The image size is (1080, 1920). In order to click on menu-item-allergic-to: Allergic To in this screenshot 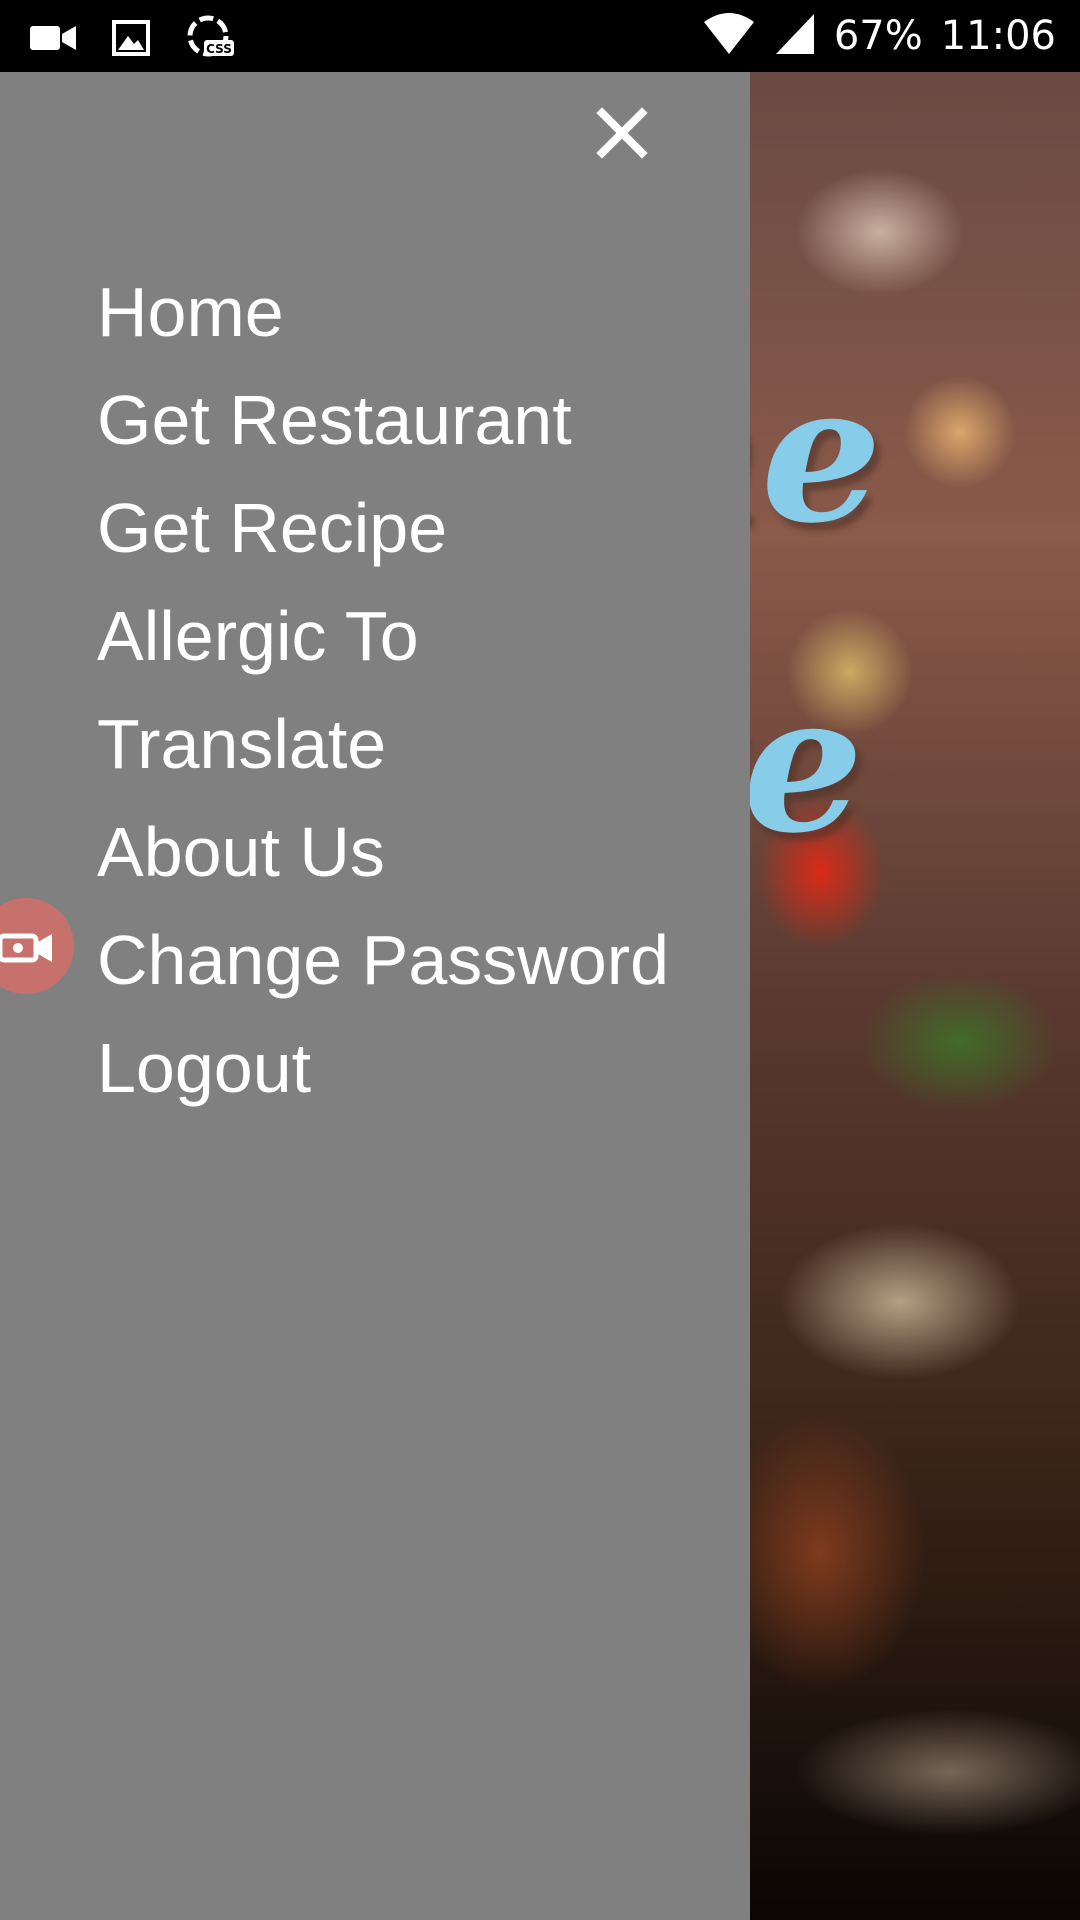, I will do `click(383, 636)`.